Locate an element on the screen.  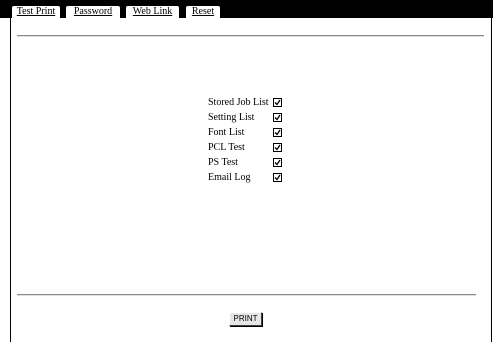
option-label: PS Test is located at coordinates (223, 162).